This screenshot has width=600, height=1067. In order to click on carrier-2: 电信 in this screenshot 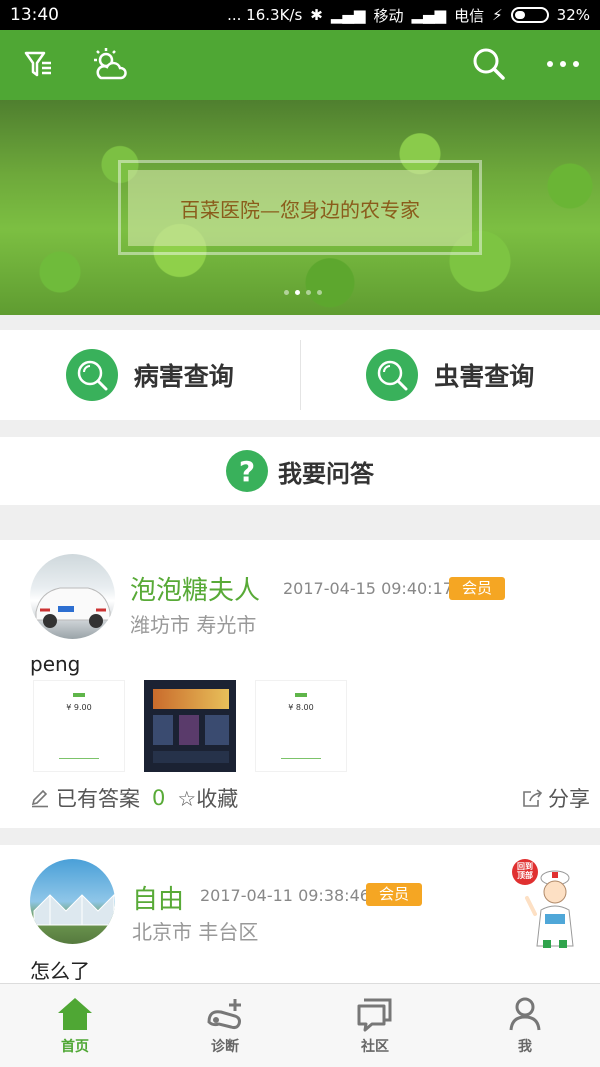, I will do `click(469, 15)`.